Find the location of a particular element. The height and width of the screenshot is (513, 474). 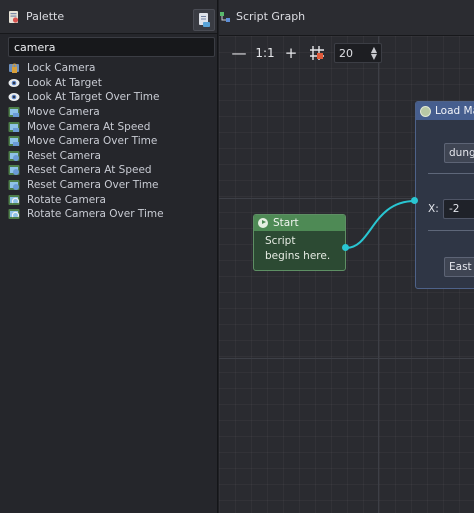

zoom-in-button: + is located at coordinates (291, 53).